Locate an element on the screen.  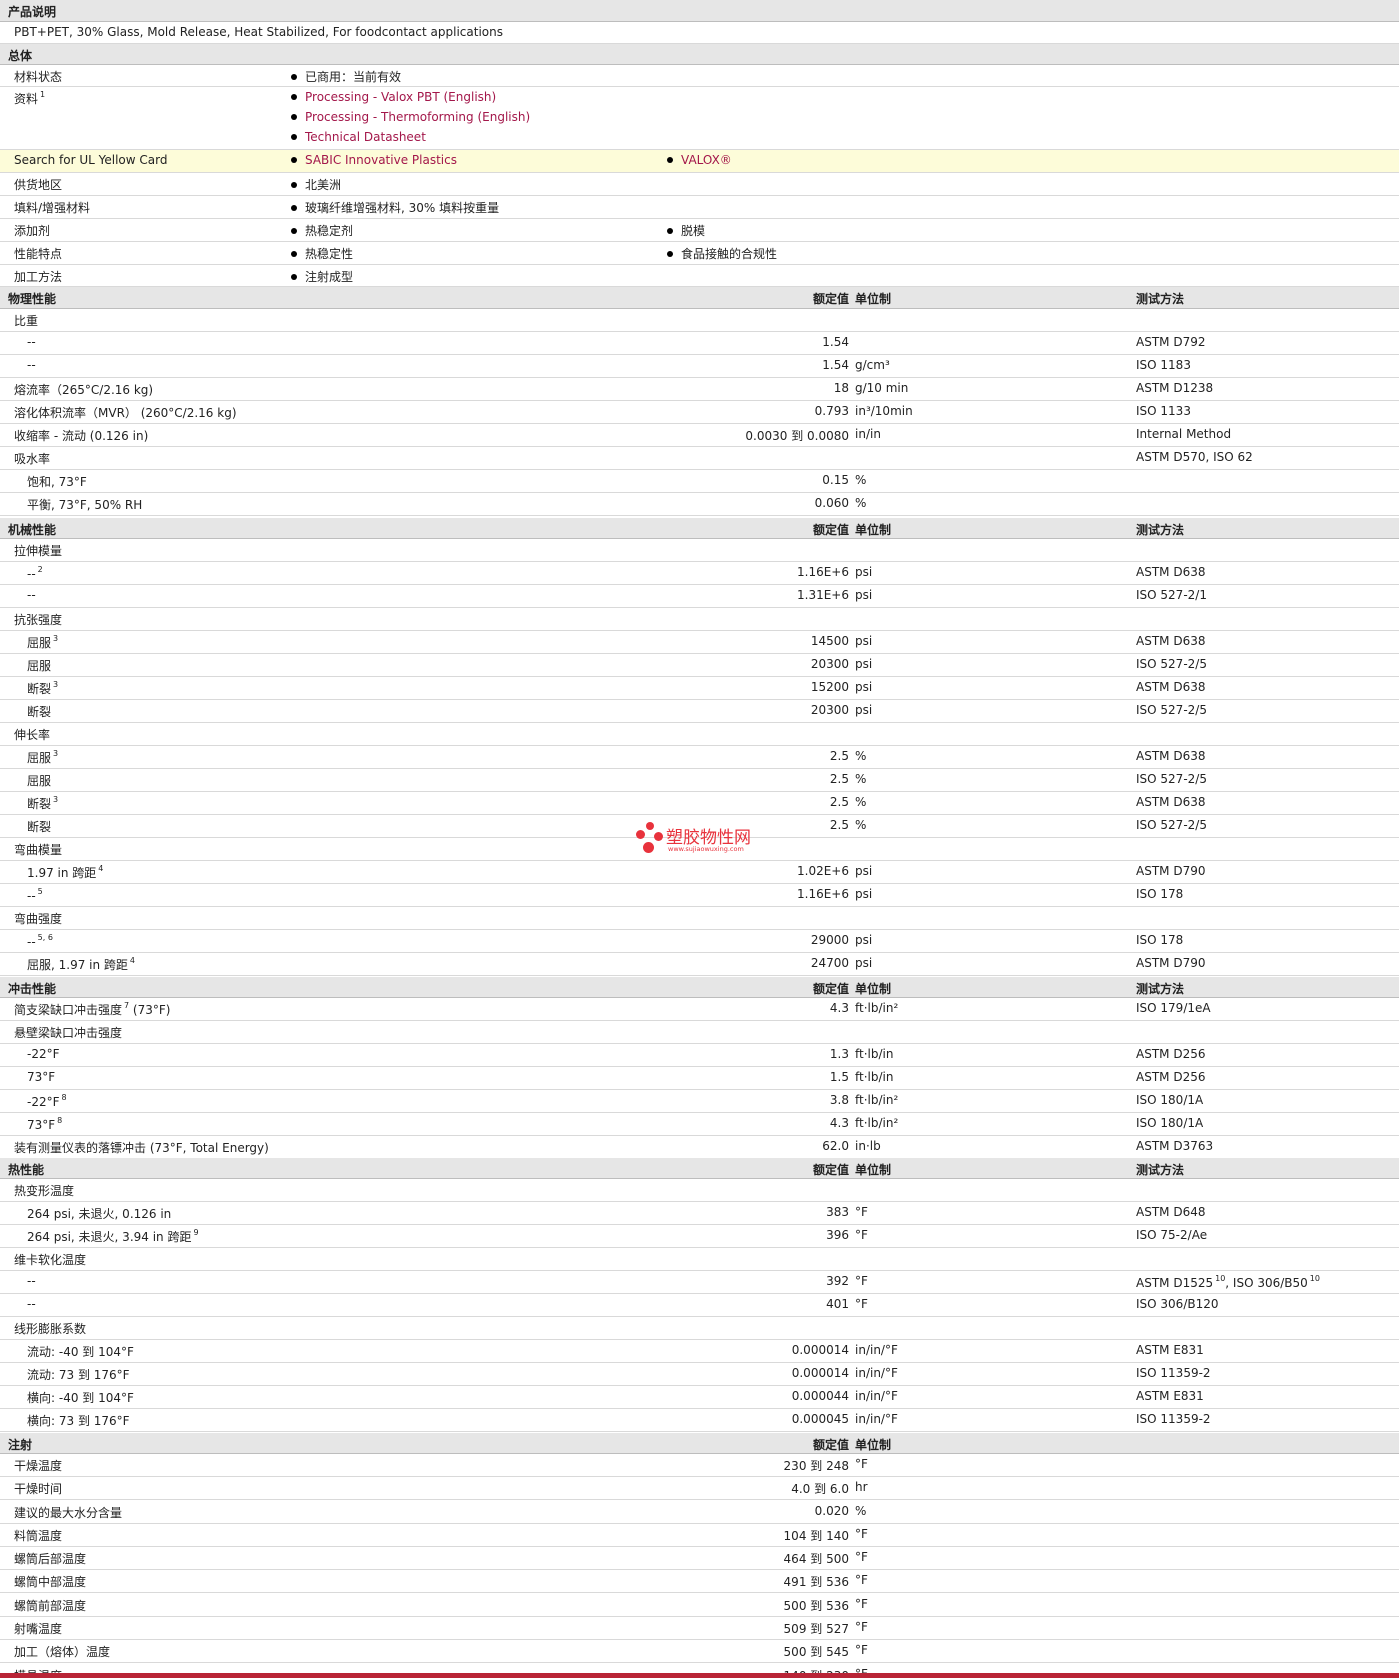
property-label: 73°F is located at coordinates (41, 1077).